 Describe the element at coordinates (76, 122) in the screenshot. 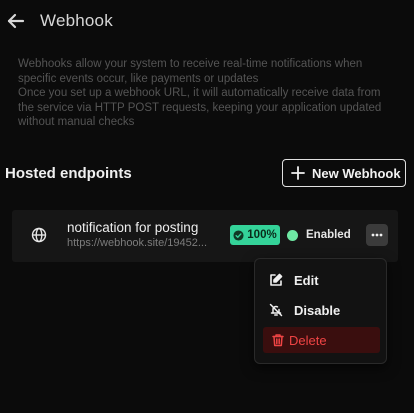

I see `description-line: without manual checks` at that location.